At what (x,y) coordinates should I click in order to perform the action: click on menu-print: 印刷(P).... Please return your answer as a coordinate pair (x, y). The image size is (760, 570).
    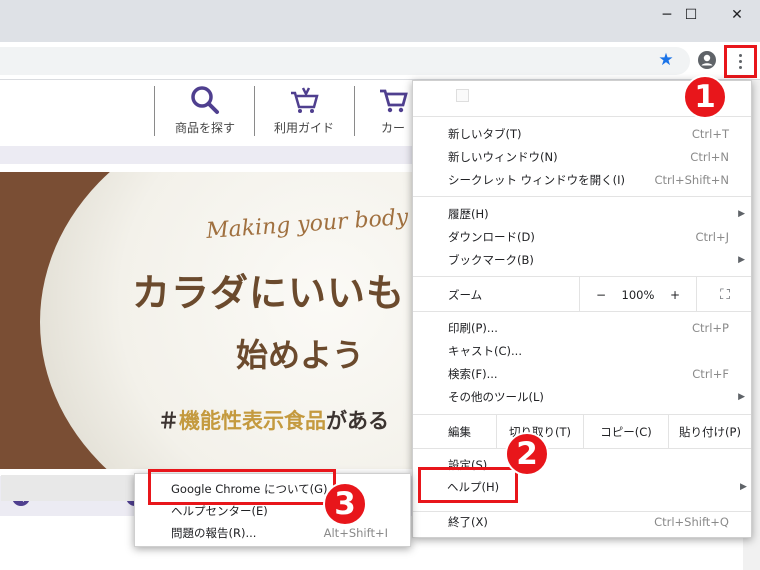
    Looking at the image, I should click on (473, 328).